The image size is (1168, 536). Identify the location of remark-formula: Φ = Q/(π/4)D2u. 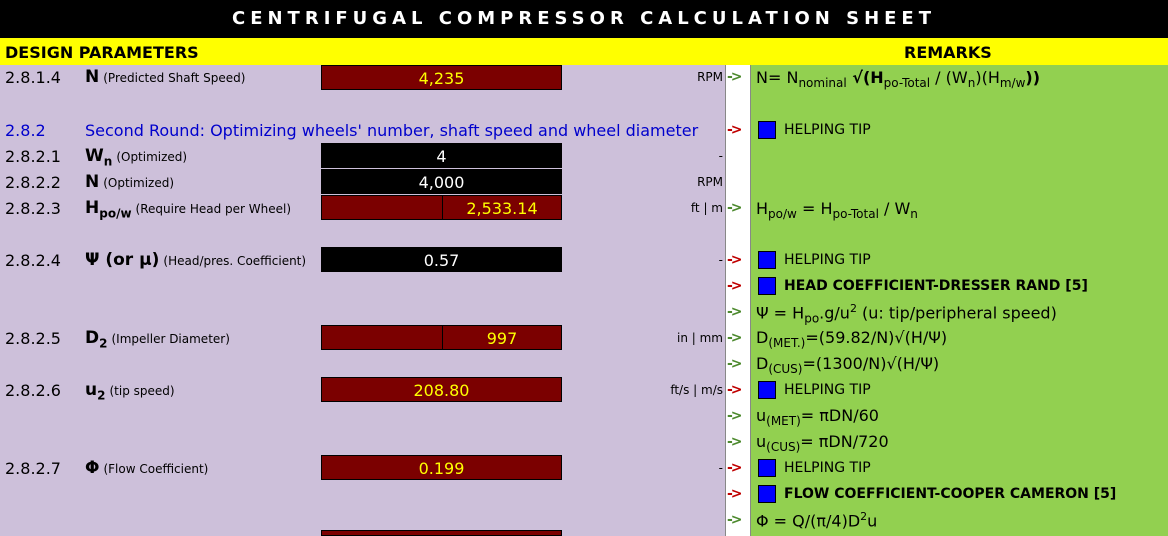
(817, 520).